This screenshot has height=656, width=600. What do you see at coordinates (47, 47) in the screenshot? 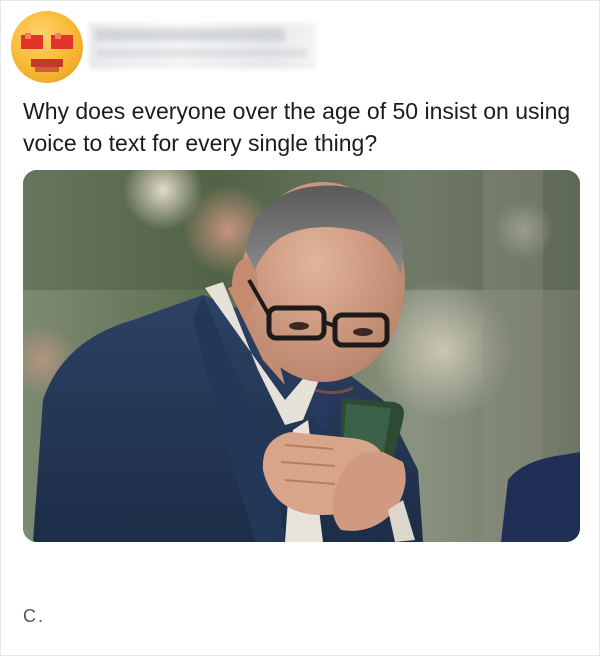
I see `avatar` at bounding box center [47, 47].